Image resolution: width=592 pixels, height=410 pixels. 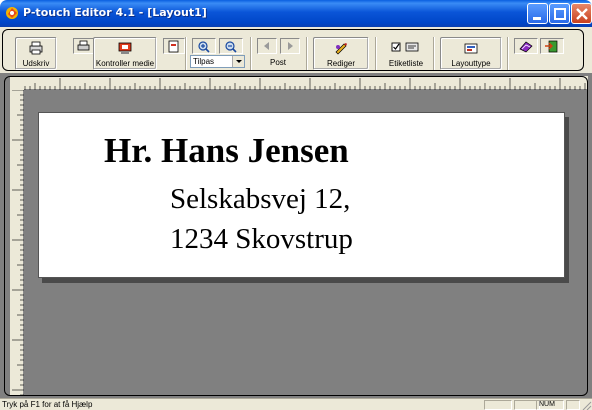 I want to click on edit-button: Rediger, so click(x=341, y=53).